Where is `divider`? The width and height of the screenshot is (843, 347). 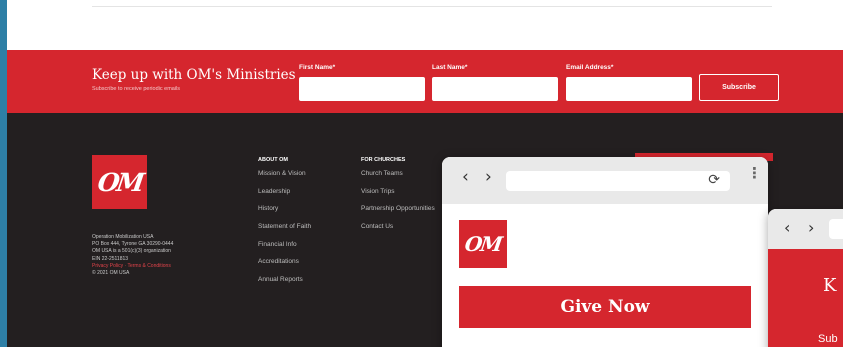
divider is located at coordinates (432, 6).